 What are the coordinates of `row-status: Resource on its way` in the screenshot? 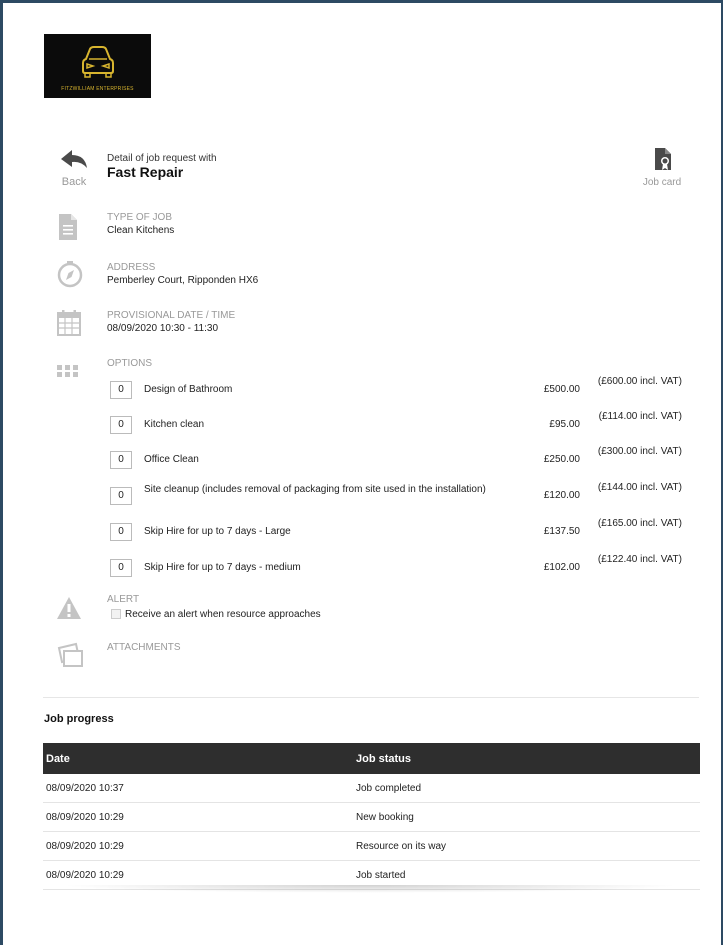 It's located at (401, 846).